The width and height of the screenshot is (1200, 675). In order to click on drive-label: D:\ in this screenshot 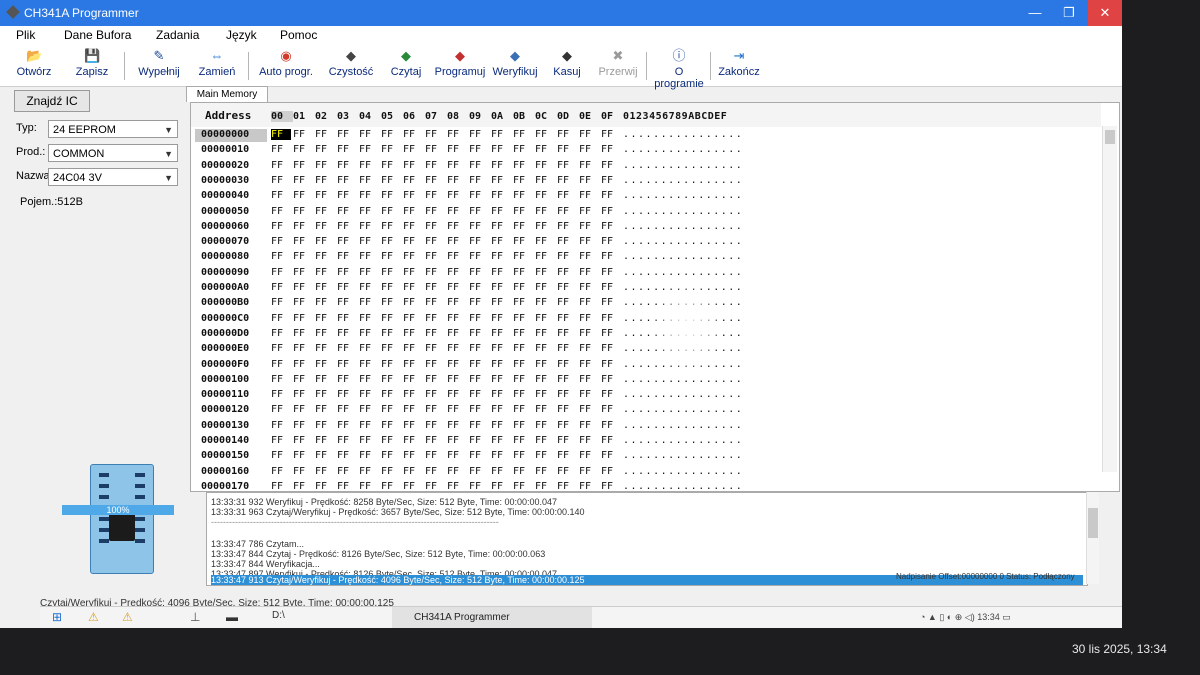, I will do `click(278, 615)`.